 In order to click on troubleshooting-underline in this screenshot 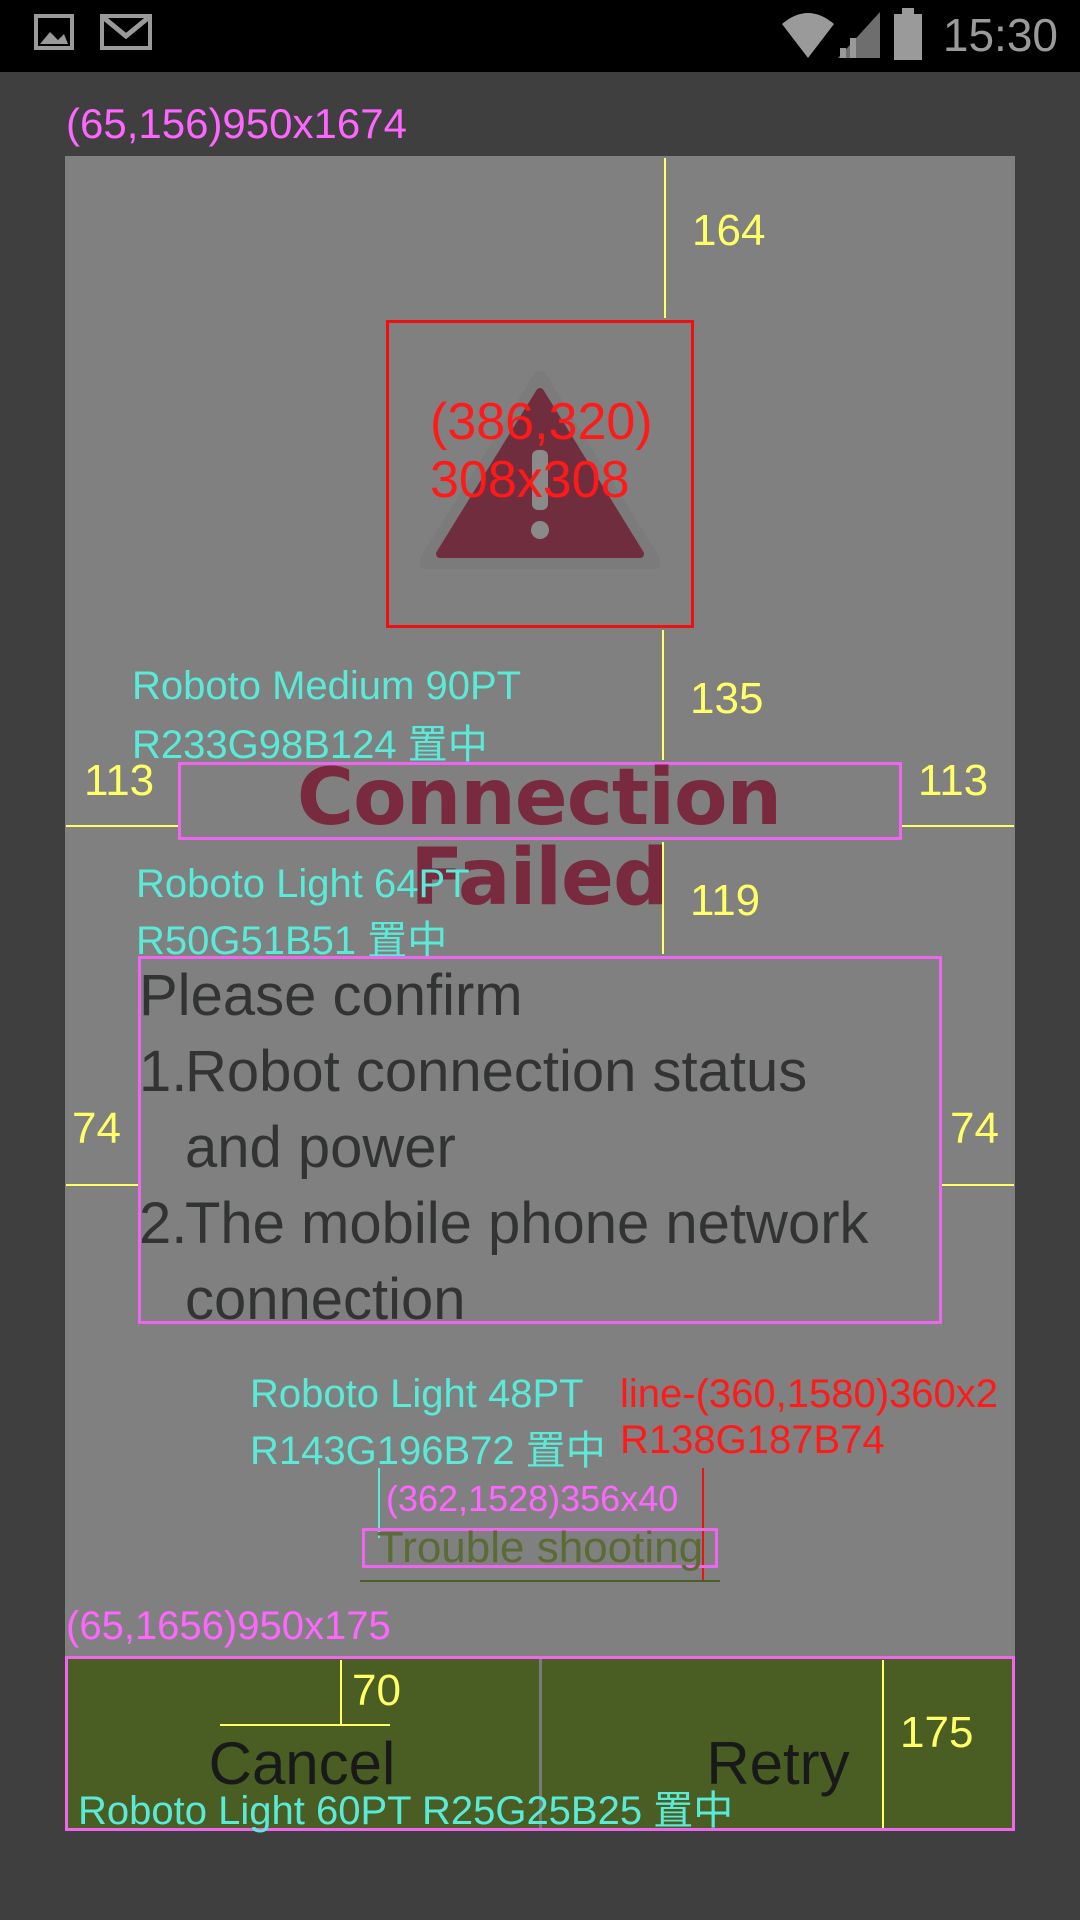, I will do `click(540, 1581)`.